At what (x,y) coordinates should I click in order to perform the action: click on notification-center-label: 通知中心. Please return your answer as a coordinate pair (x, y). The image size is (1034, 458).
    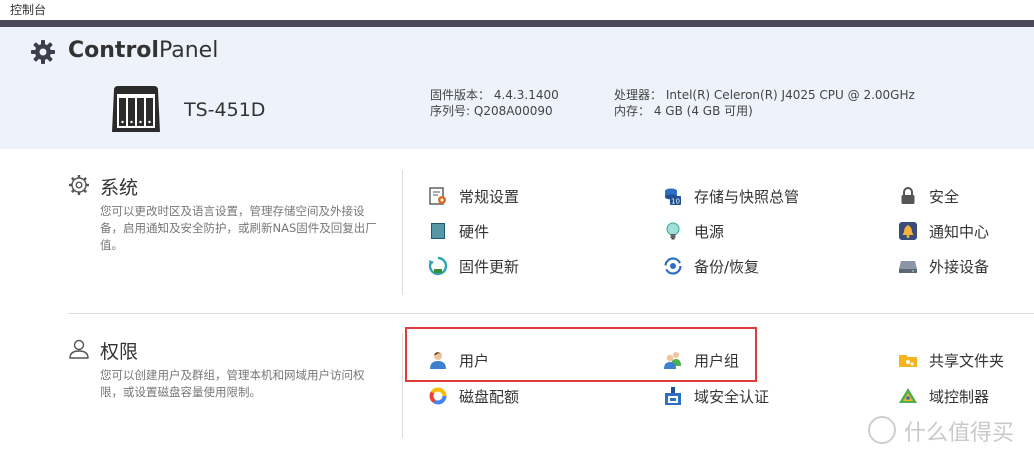
    Looking at the image, I should click on (959, 231).